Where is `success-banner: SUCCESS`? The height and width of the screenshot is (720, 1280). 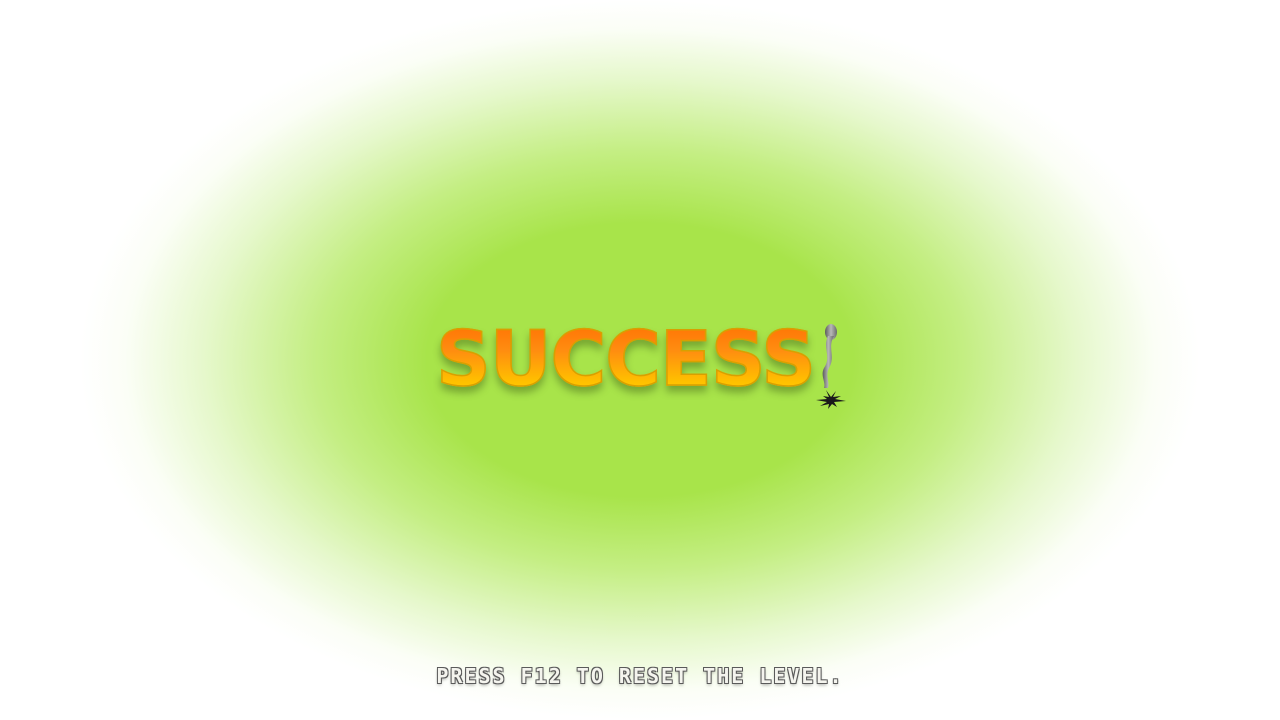
success-banner: SUCCESS is located at coordinates (645, 362).